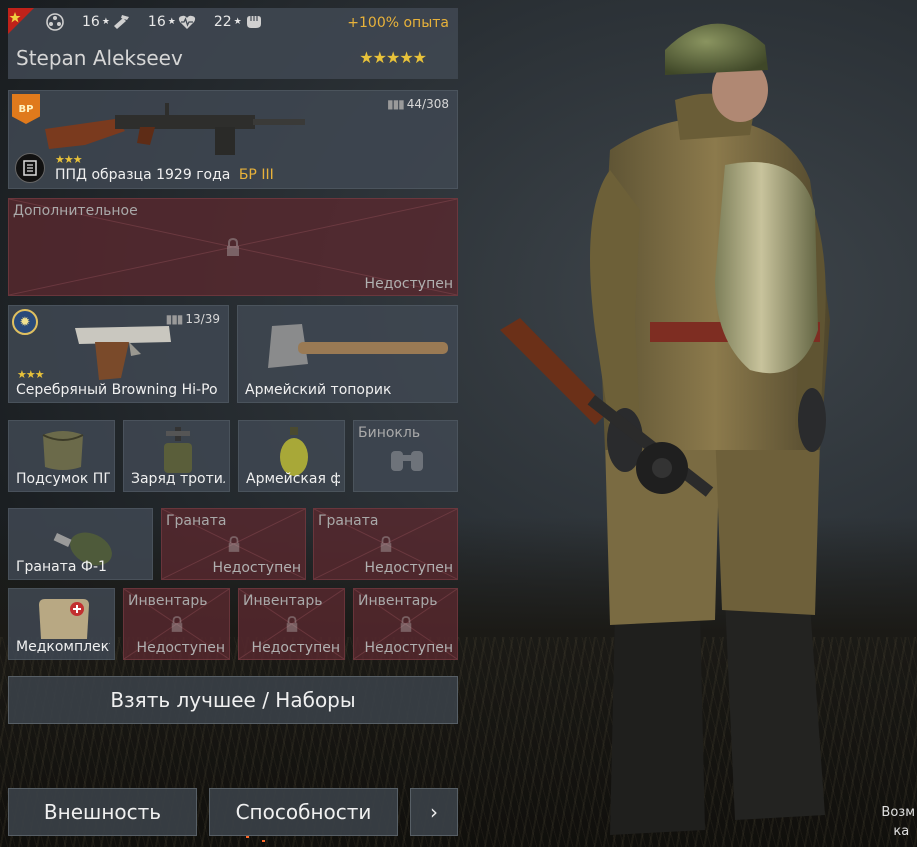  What do you see at coordinates (25, 322) in the screenshot?
I see `silver-medal-icon: ✹` at bounding box center [25, 322].